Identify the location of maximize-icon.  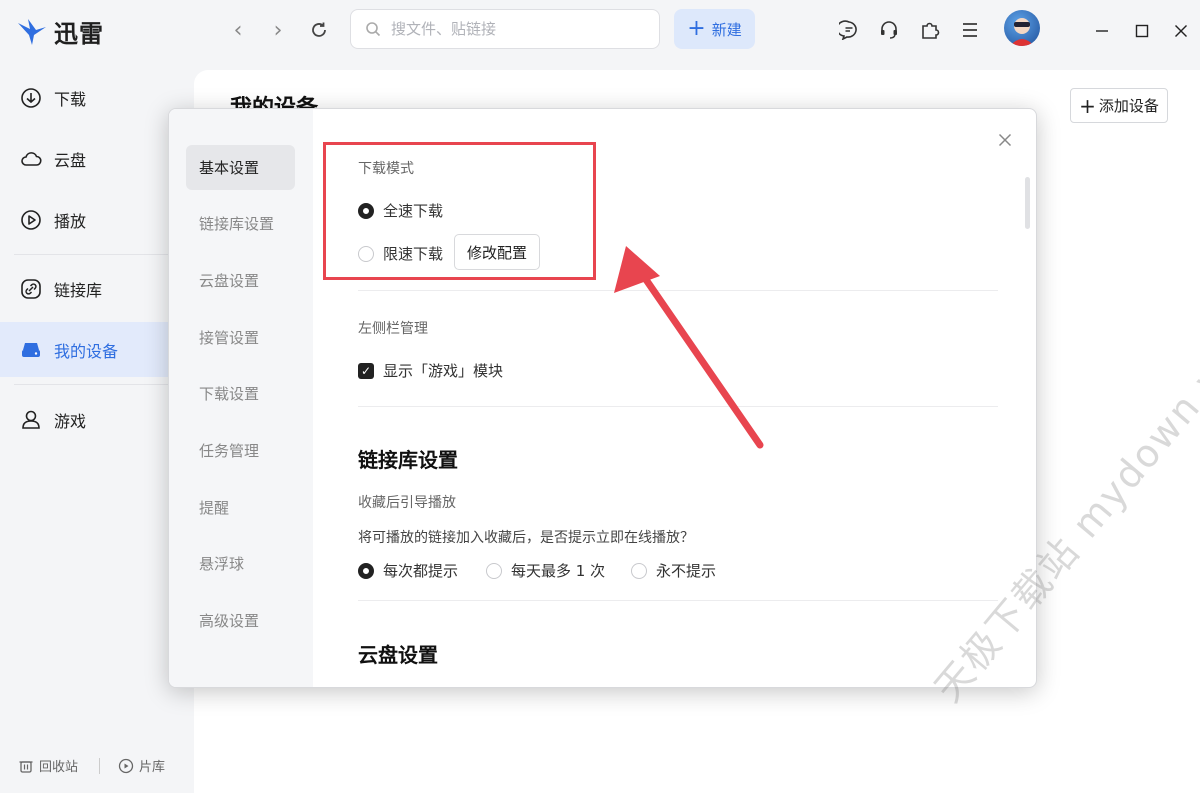
(1142, 31).